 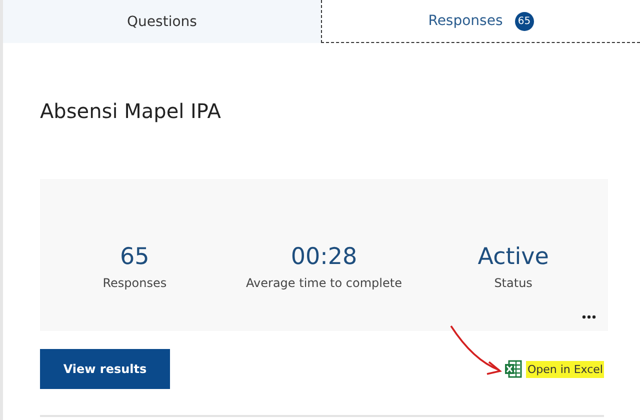 What do you see at coordinates (513, 369) in the screenshot?
I see `spreadsheet-icon` at bounding box center [513, 369].